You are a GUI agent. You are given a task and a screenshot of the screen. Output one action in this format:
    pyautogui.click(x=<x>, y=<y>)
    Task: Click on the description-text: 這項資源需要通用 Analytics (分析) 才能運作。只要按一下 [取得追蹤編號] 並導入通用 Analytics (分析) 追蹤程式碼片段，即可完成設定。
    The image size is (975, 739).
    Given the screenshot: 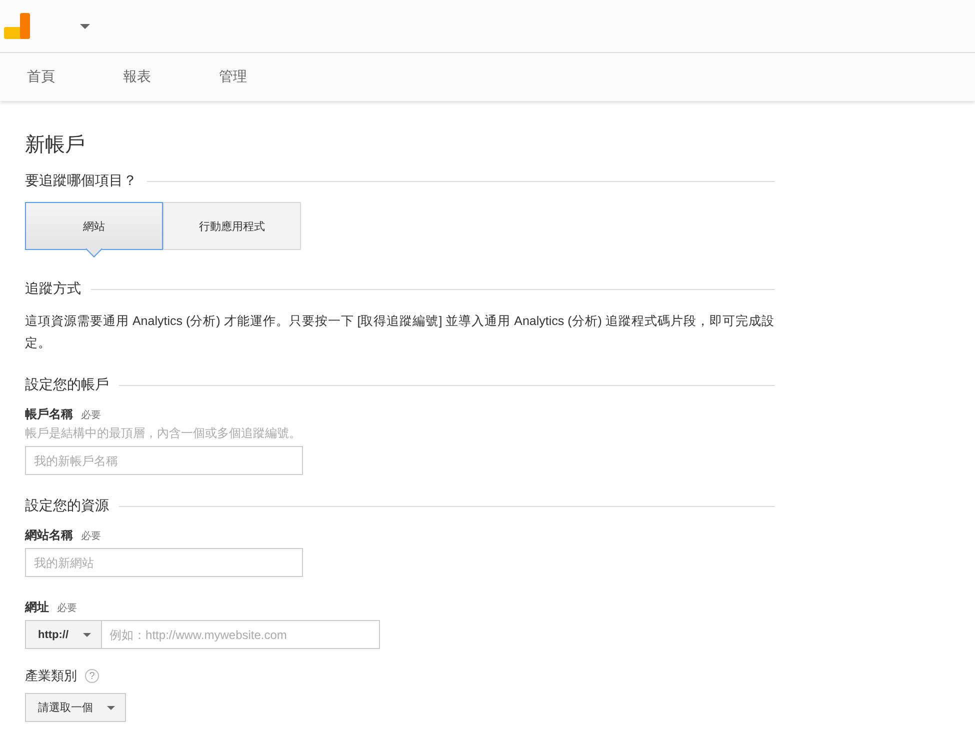 What is the action you would take?
    pyautogui.click(x=400, y=332)
    